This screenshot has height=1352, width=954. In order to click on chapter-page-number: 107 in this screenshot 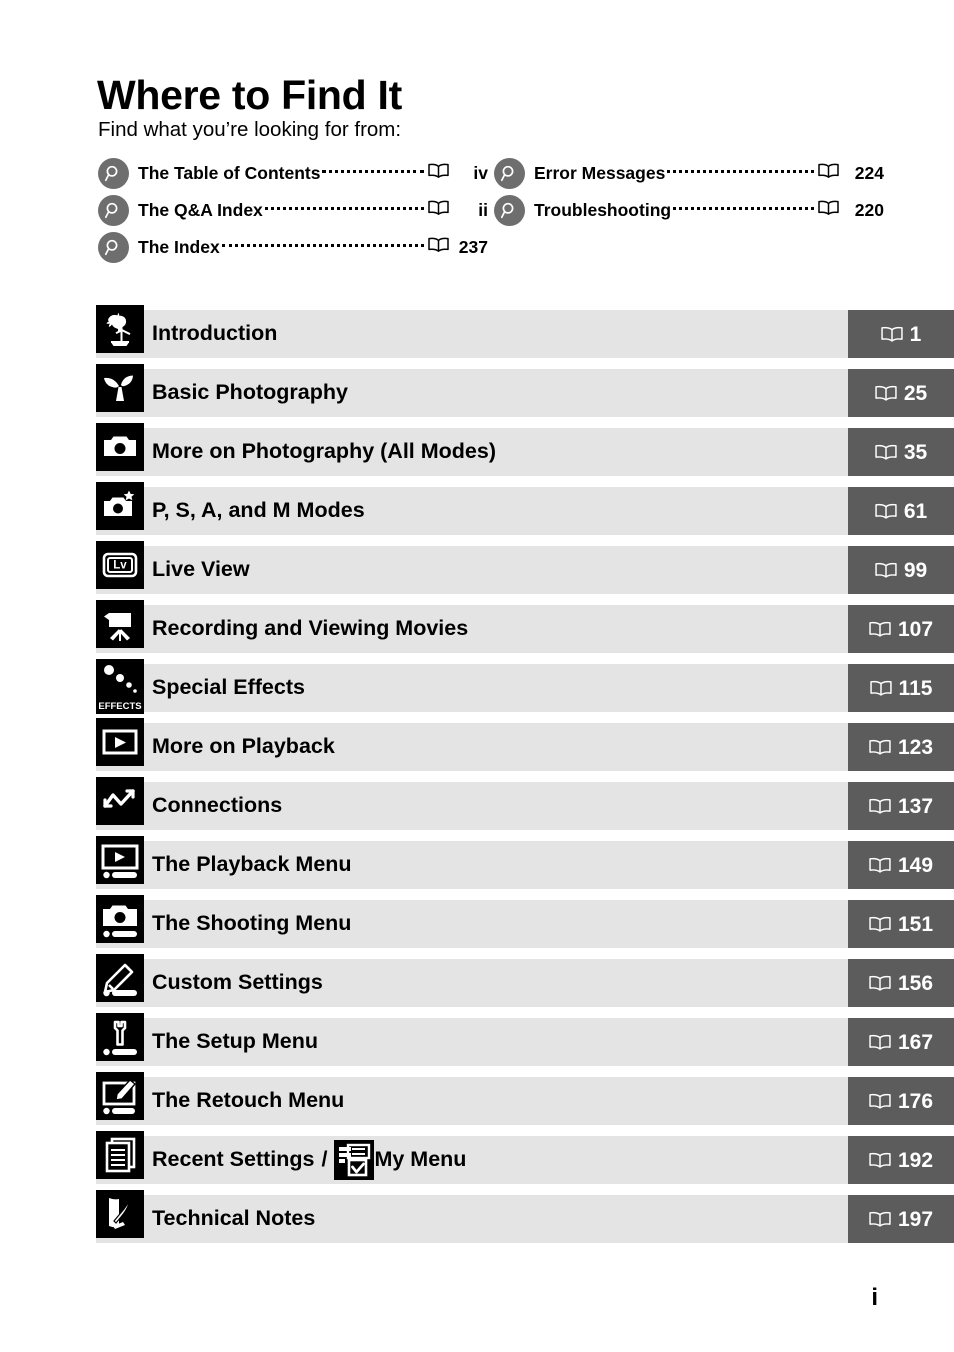, I will do `click(915, 629)`.